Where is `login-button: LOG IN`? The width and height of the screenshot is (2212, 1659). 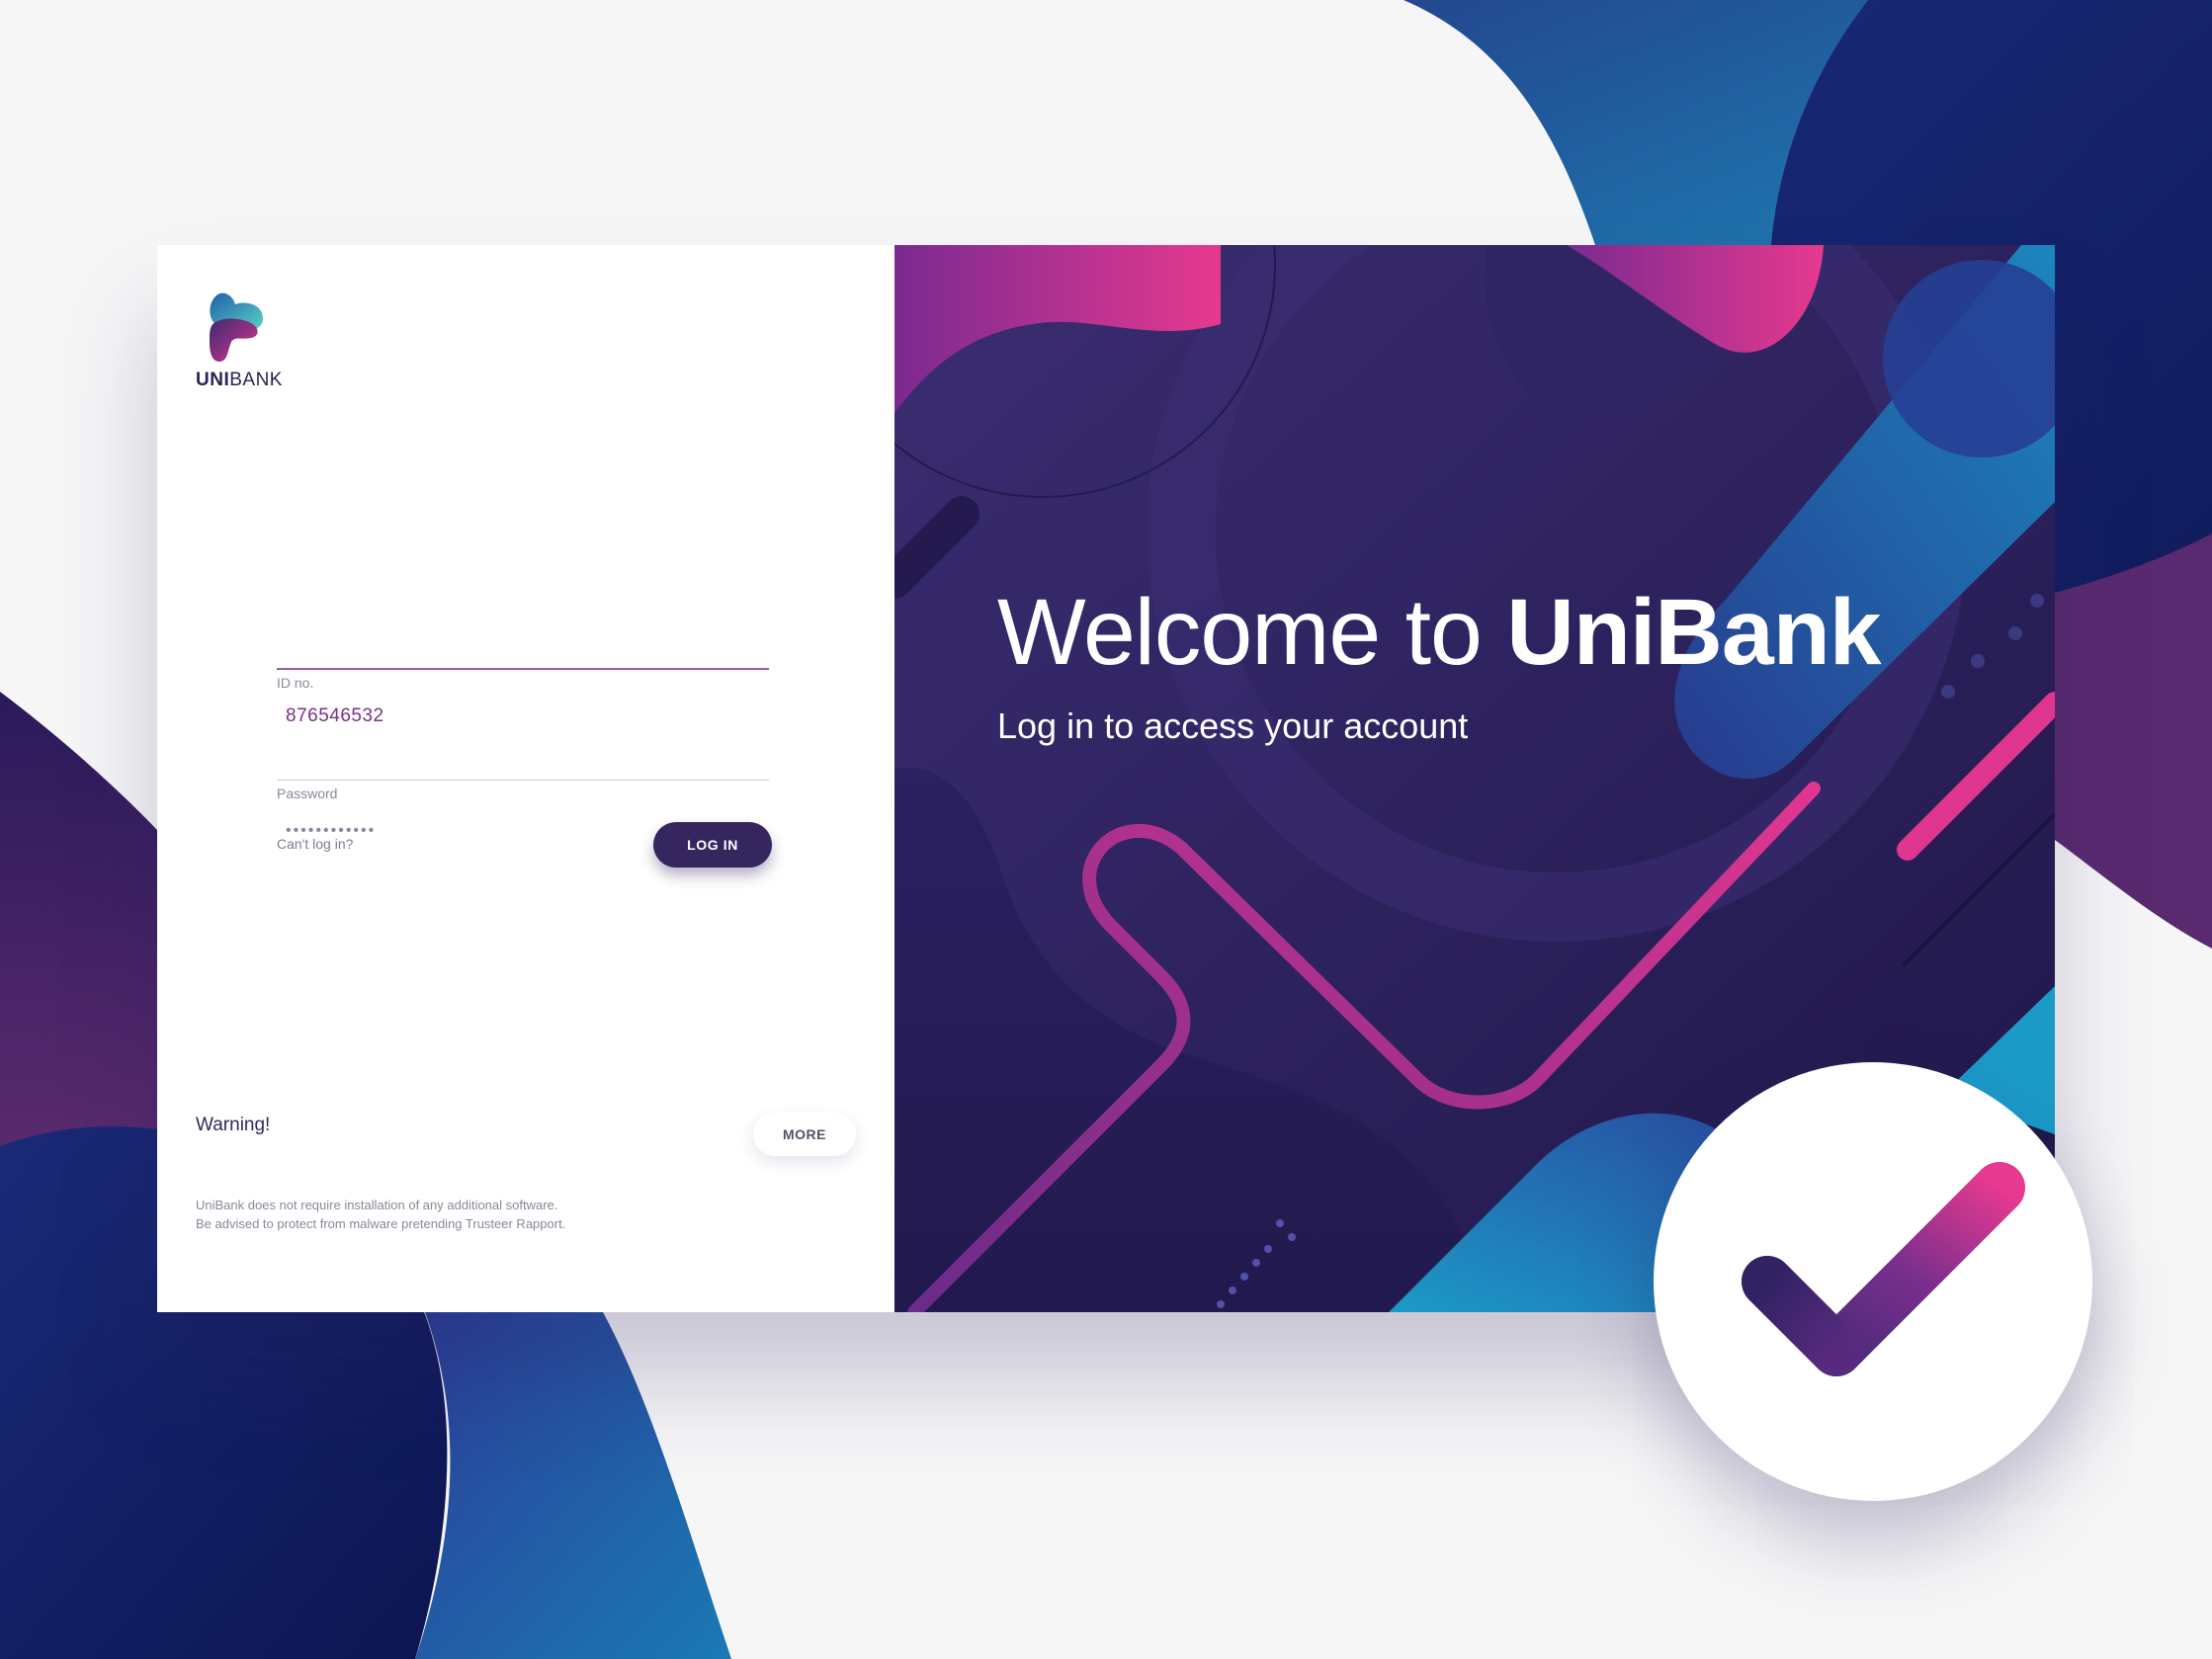
login-button: LOG IN is located at coordinates (712, 845).